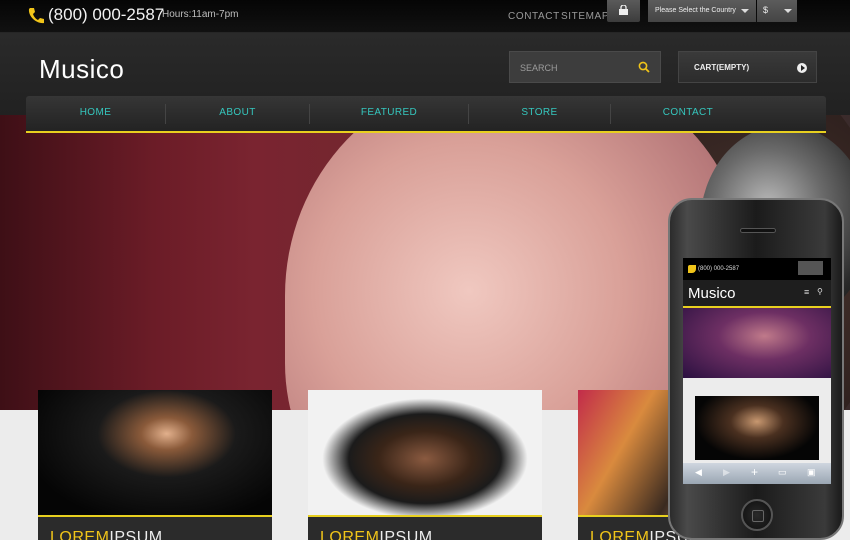  I want to click on mobile-search-icon: ⚲, so click(820, 291).